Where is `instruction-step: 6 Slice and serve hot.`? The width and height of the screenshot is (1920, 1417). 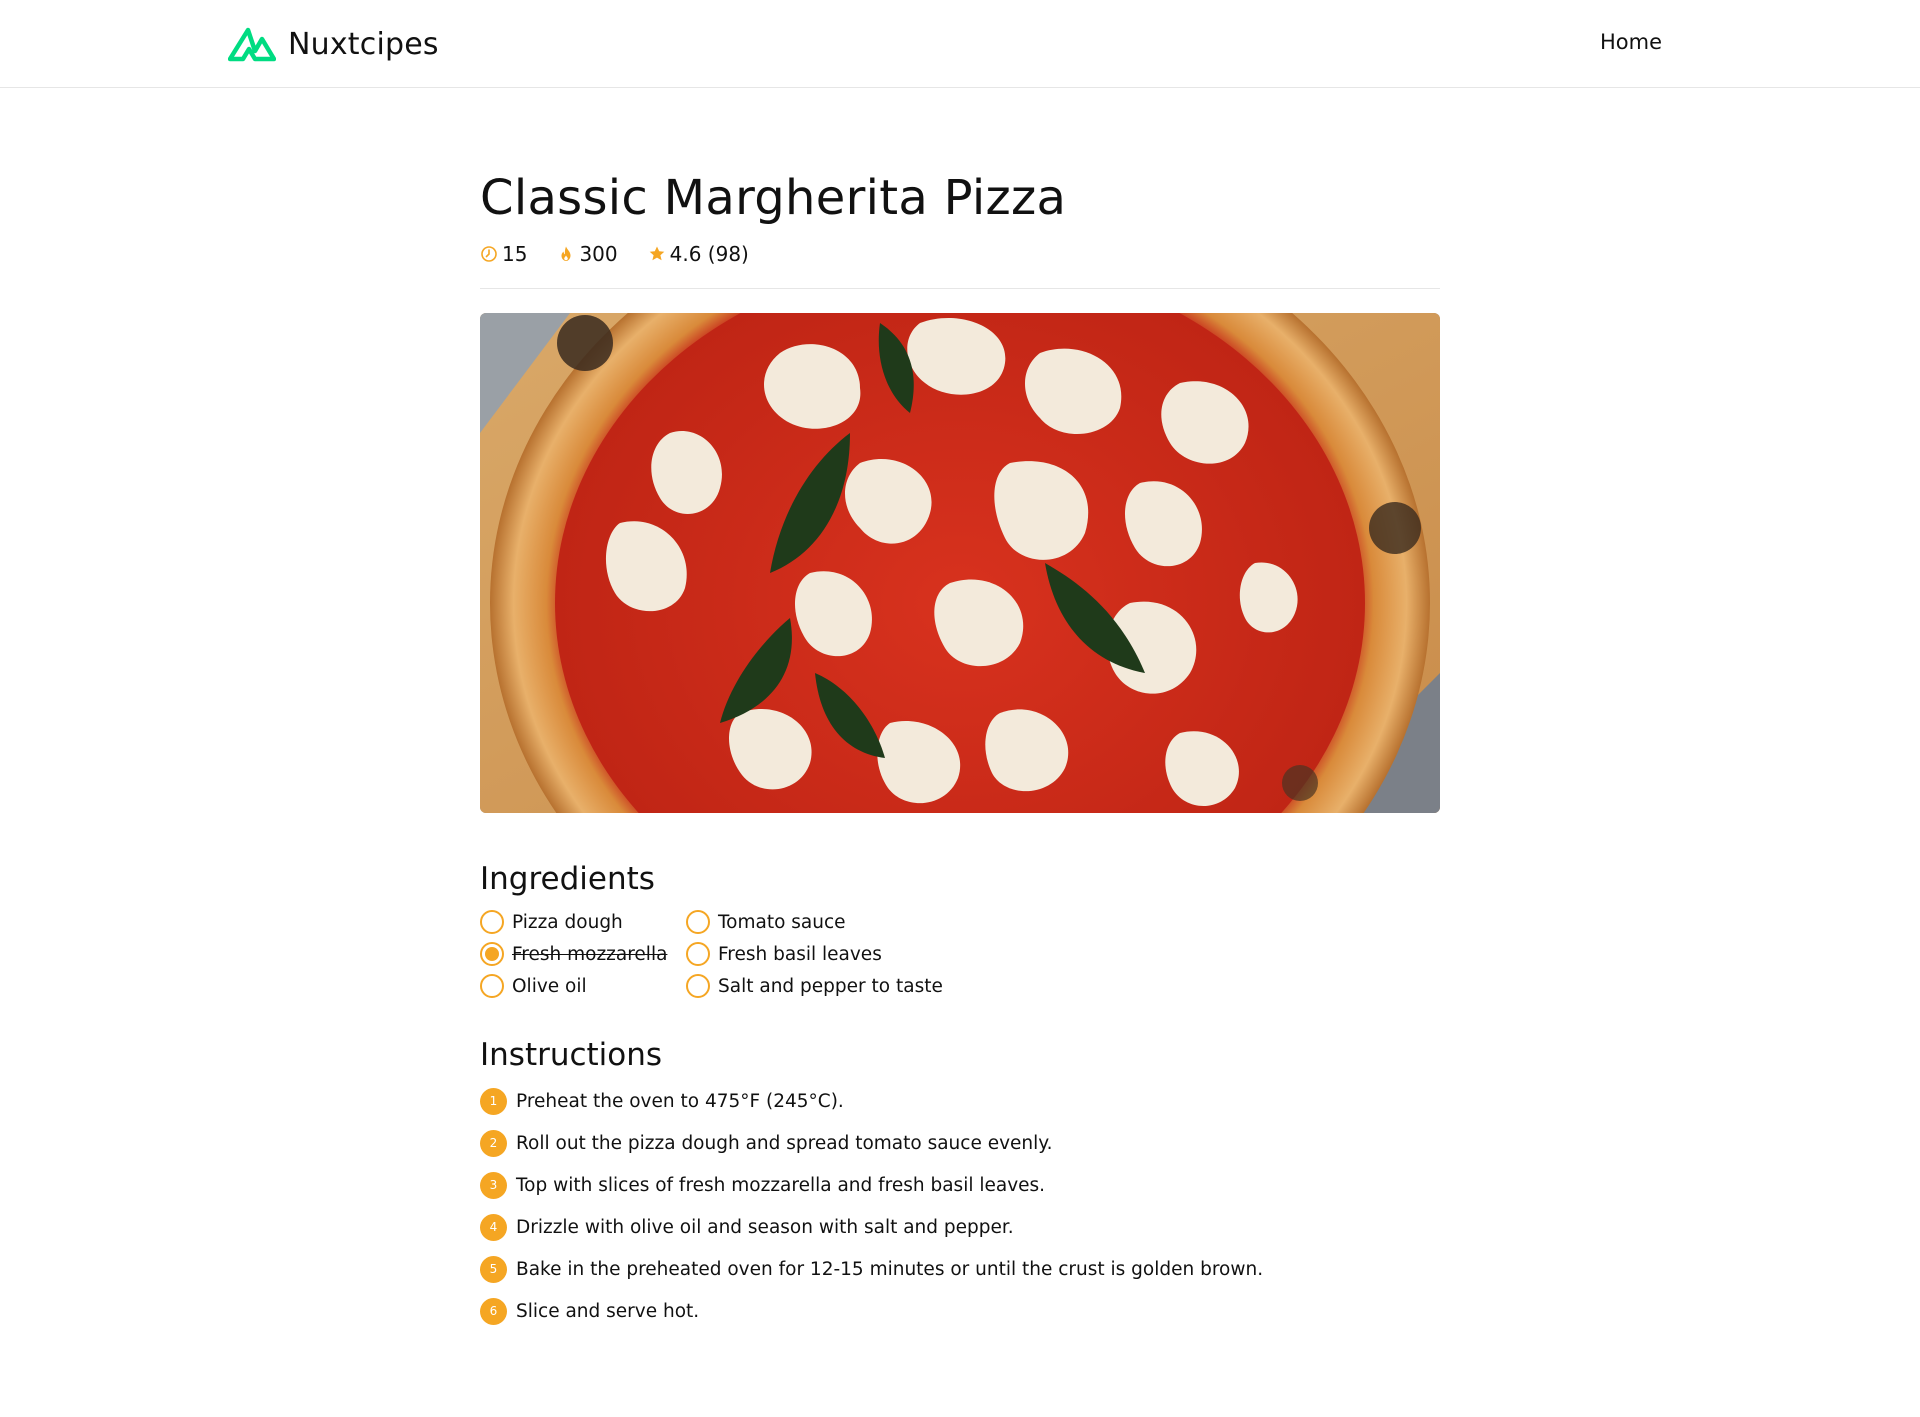 instruction-step: 6 Slice and serve hot. is located at coordinates (960, 1311).